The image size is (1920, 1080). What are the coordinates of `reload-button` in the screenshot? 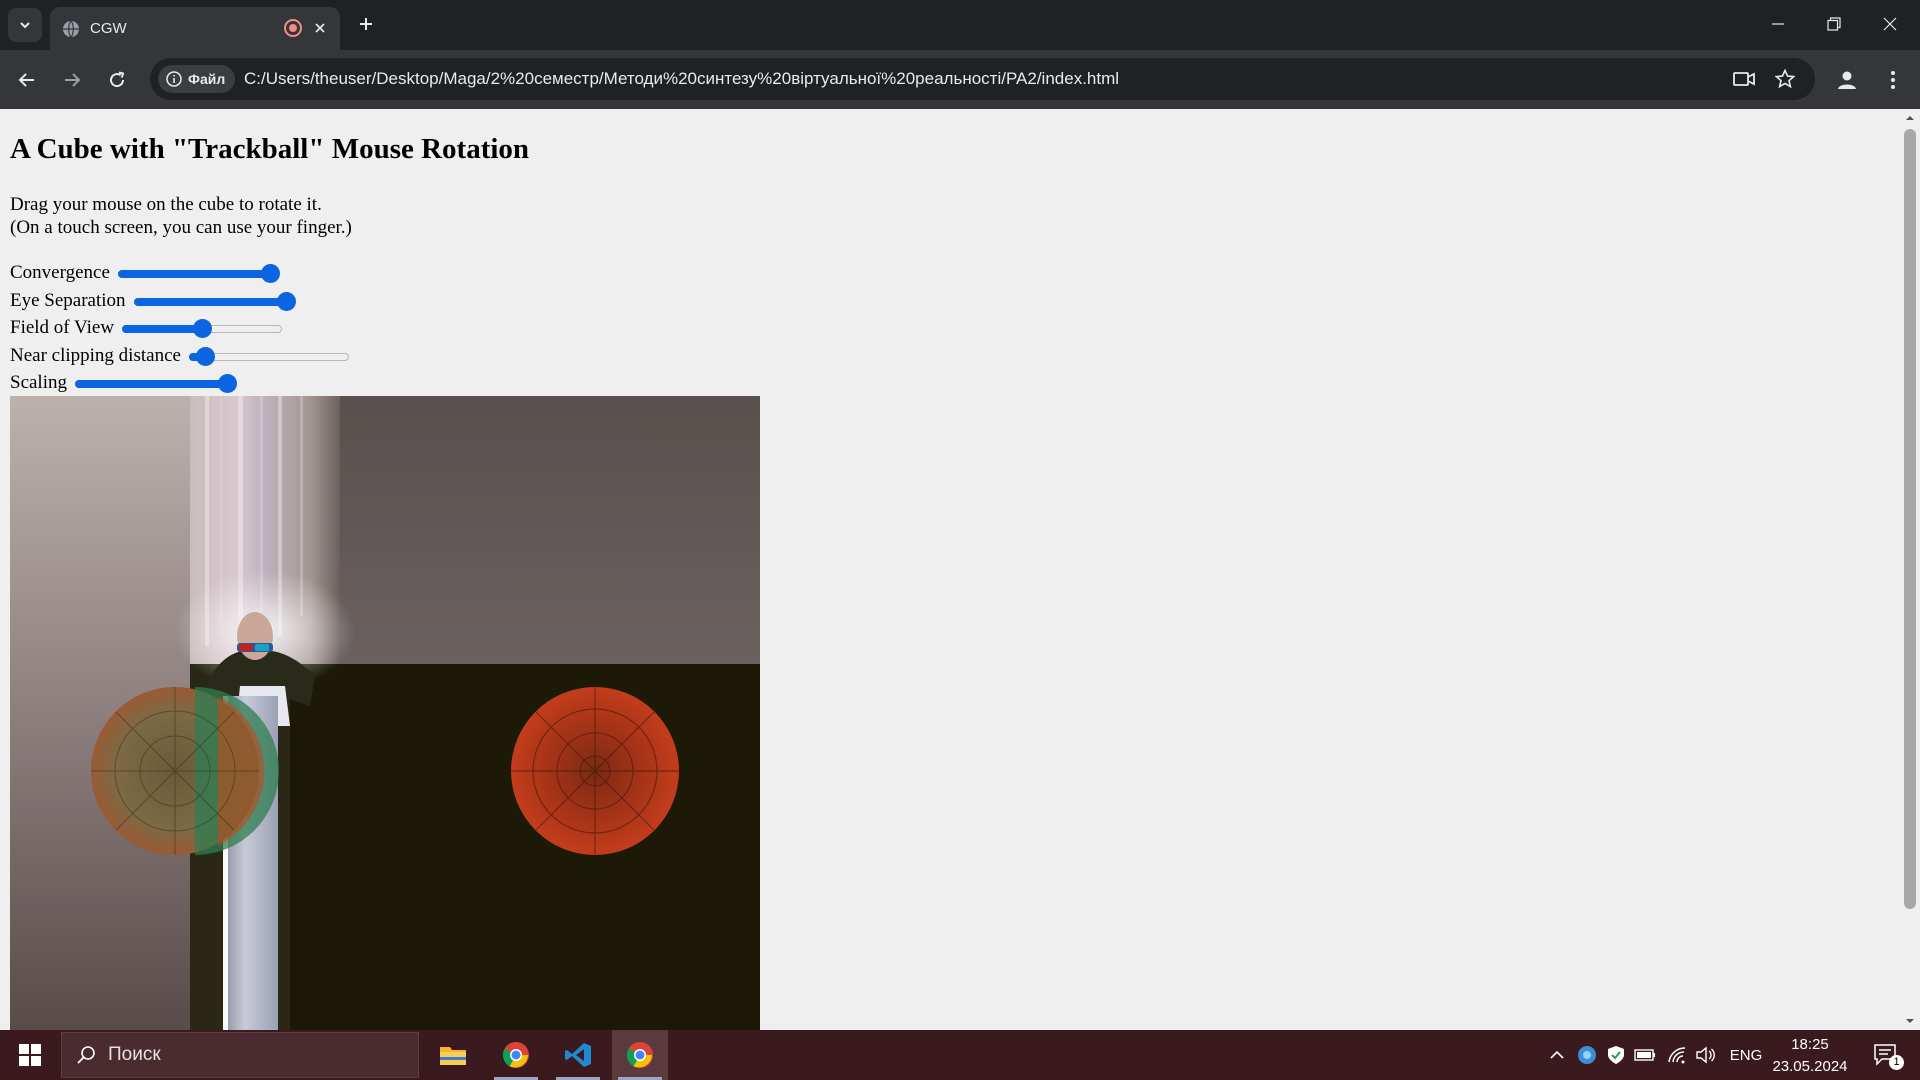 It's located at (117, 80).